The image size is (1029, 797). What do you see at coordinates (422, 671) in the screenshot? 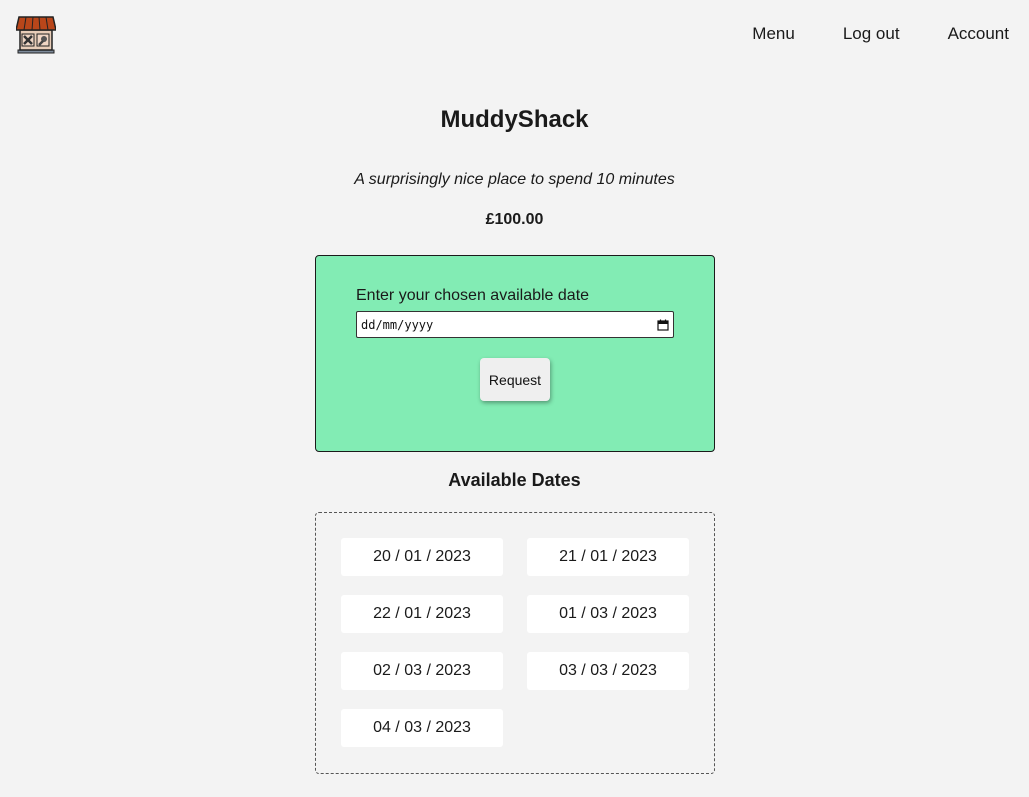
I see `available-date-item: 02 / 03 / 2023` at bounding box center [422, 671].